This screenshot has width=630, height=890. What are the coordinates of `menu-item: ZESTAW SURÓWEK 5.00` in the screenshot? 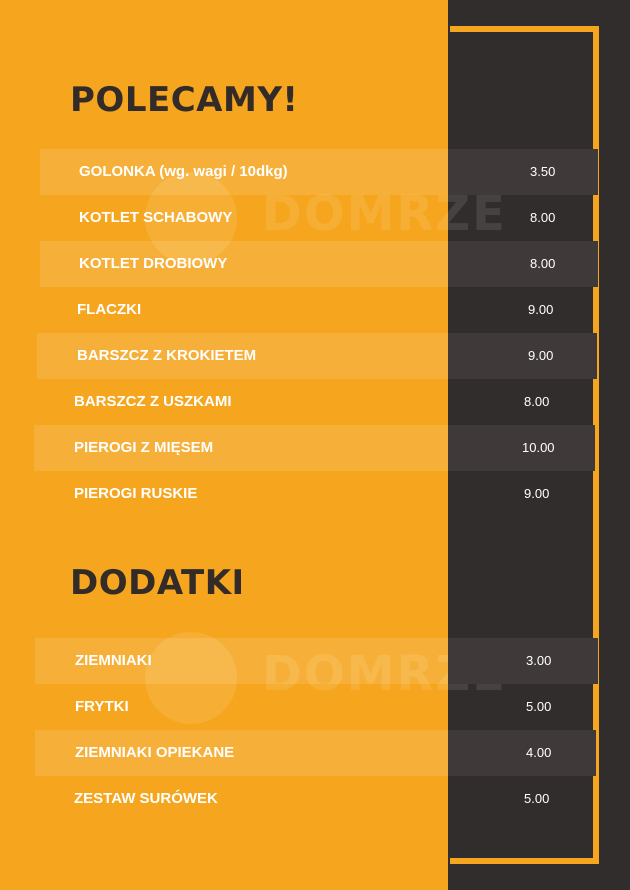 It's located at (315, 799).